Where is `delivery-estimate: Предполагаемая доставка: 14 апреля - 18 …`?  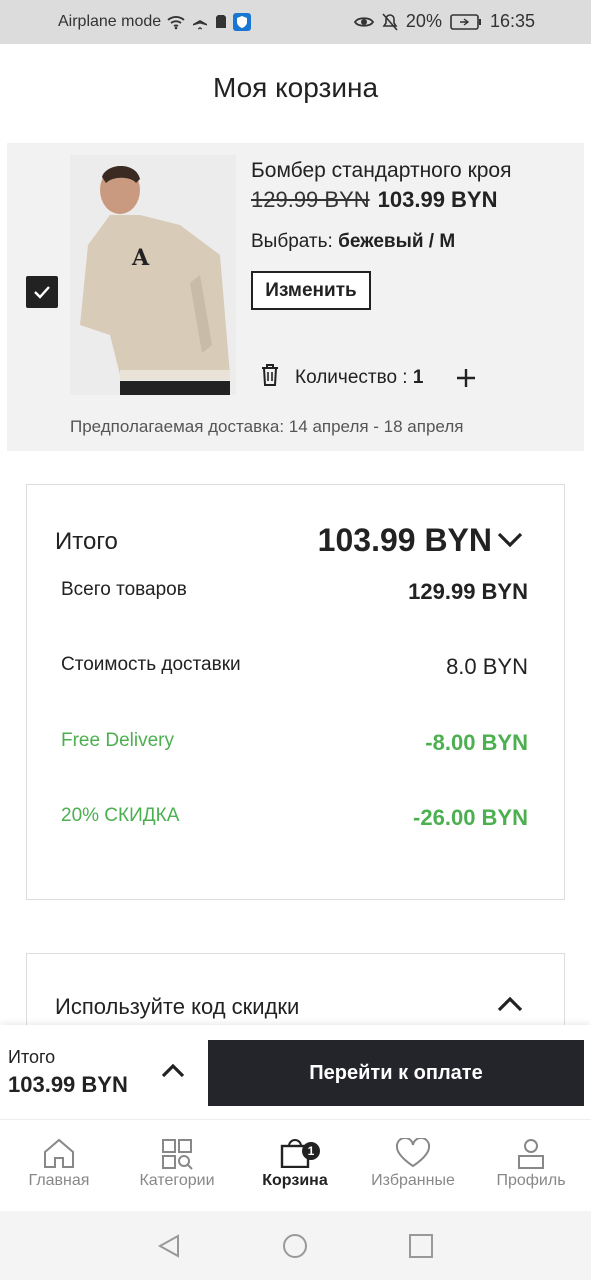 delivery-estimate: Предполагаемая доставка: 14 апреля - 18 … is located at coordinates (267, 426).